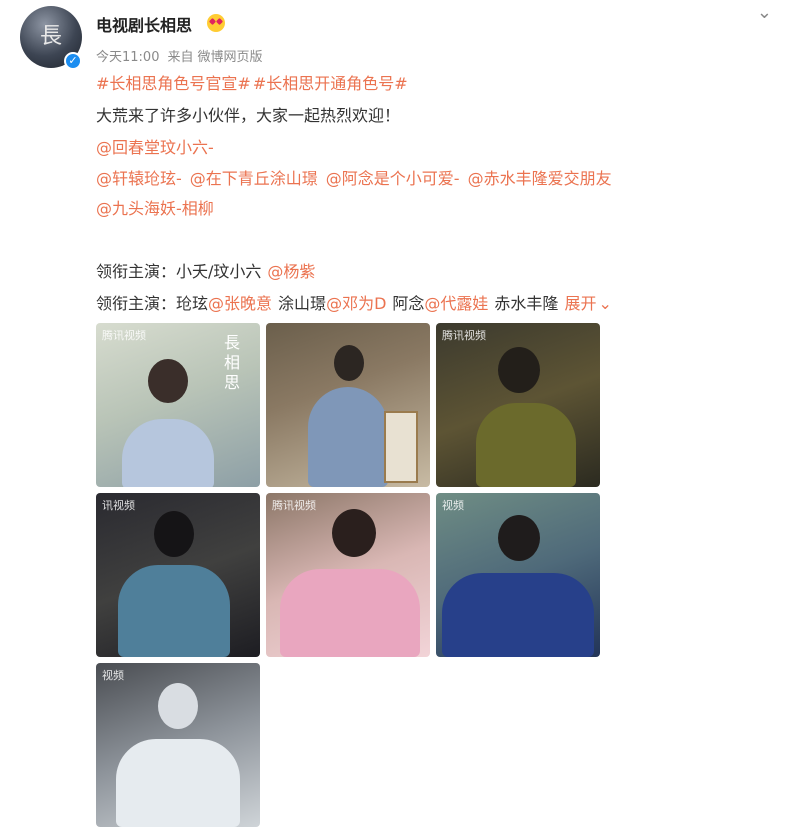  Describe the element at coordinates (240, 303) in the screenshot. I see `actor-mention-link: @张晚意` at that location.